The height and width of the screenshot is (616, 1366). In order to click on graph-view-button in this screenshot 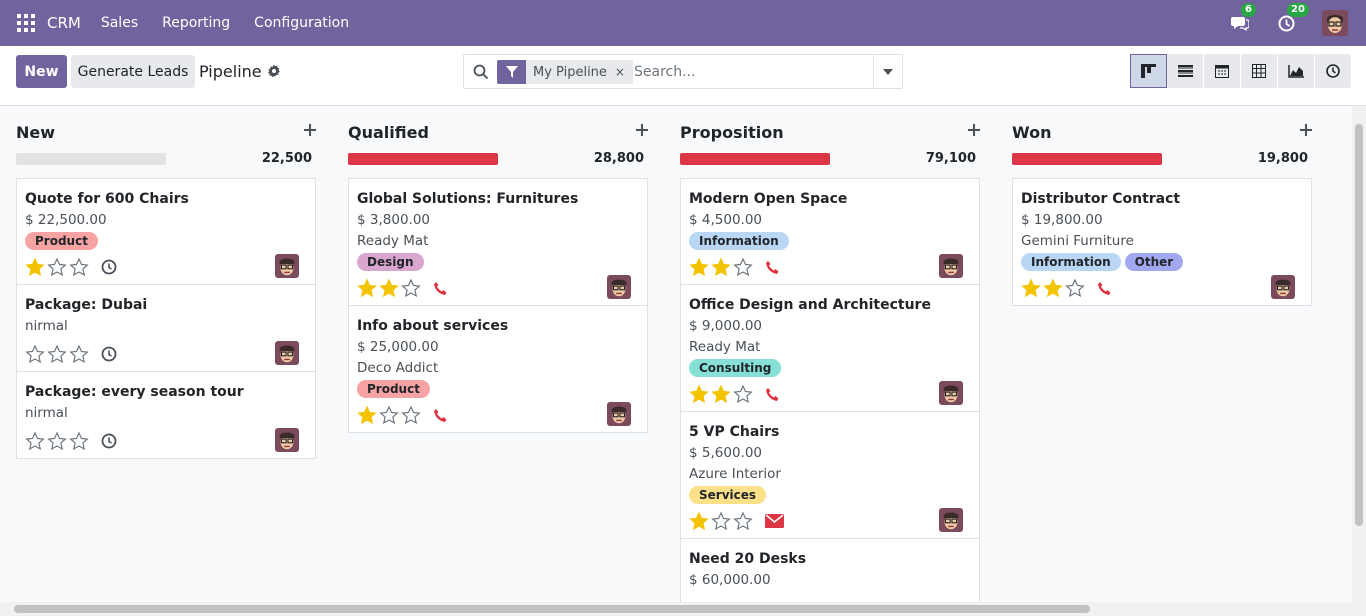, I will do `click(1296, 71)`.